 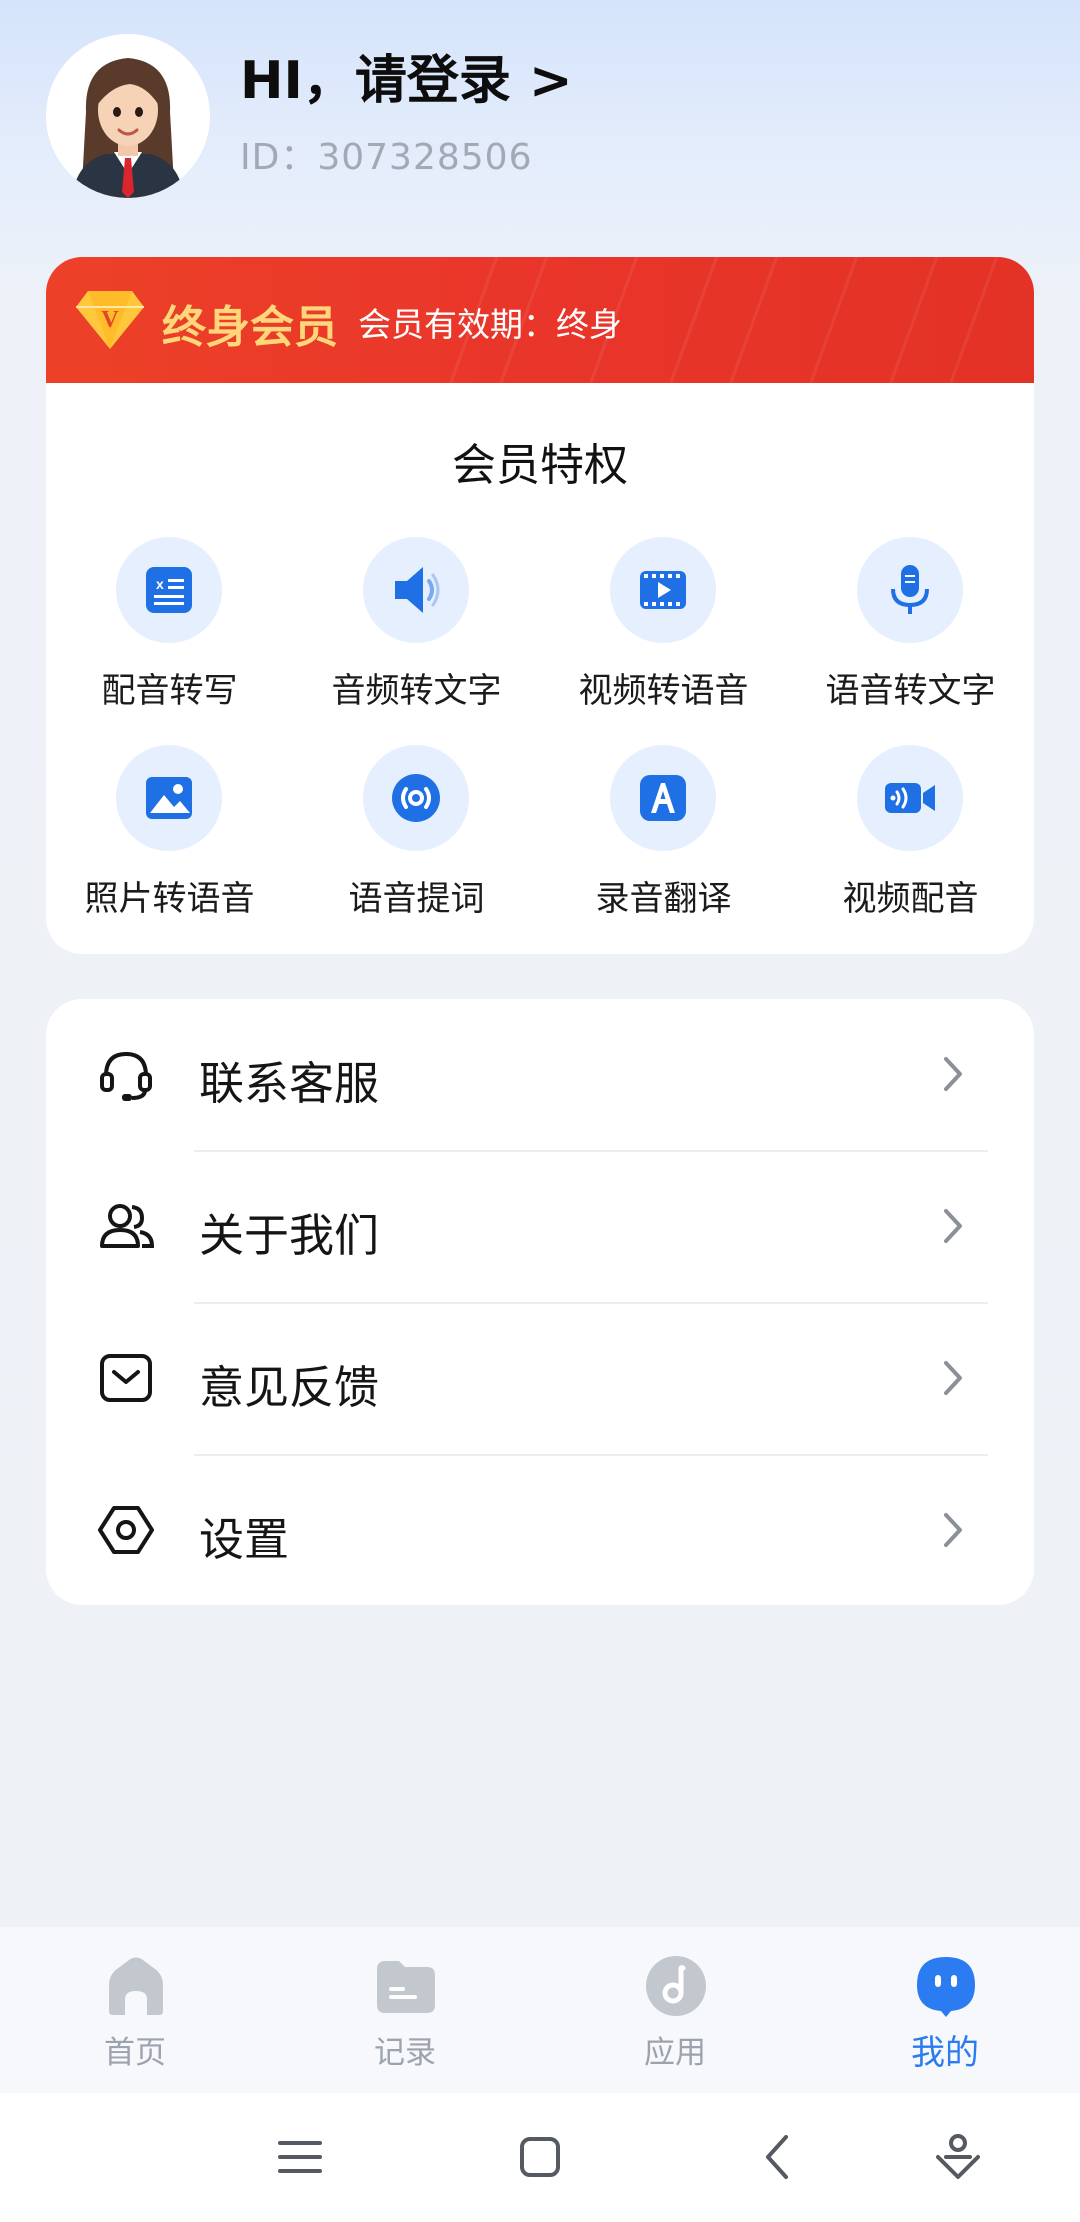 I want to click on bottom-tab-bar: 首页 记录 应用 我的, so click(x=540, y=2010).